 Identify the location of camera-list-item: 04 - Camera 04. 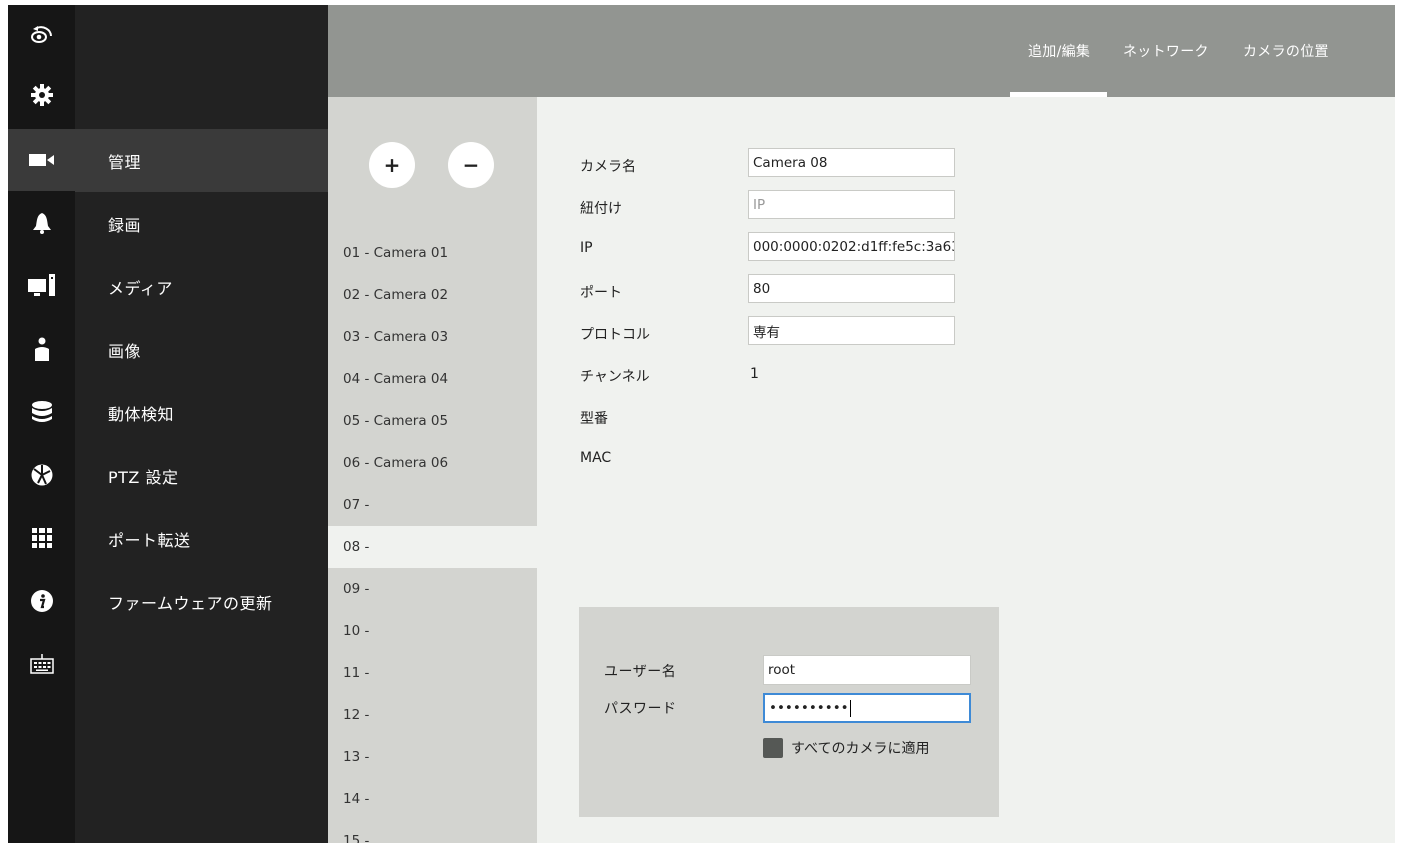
(432, 379).